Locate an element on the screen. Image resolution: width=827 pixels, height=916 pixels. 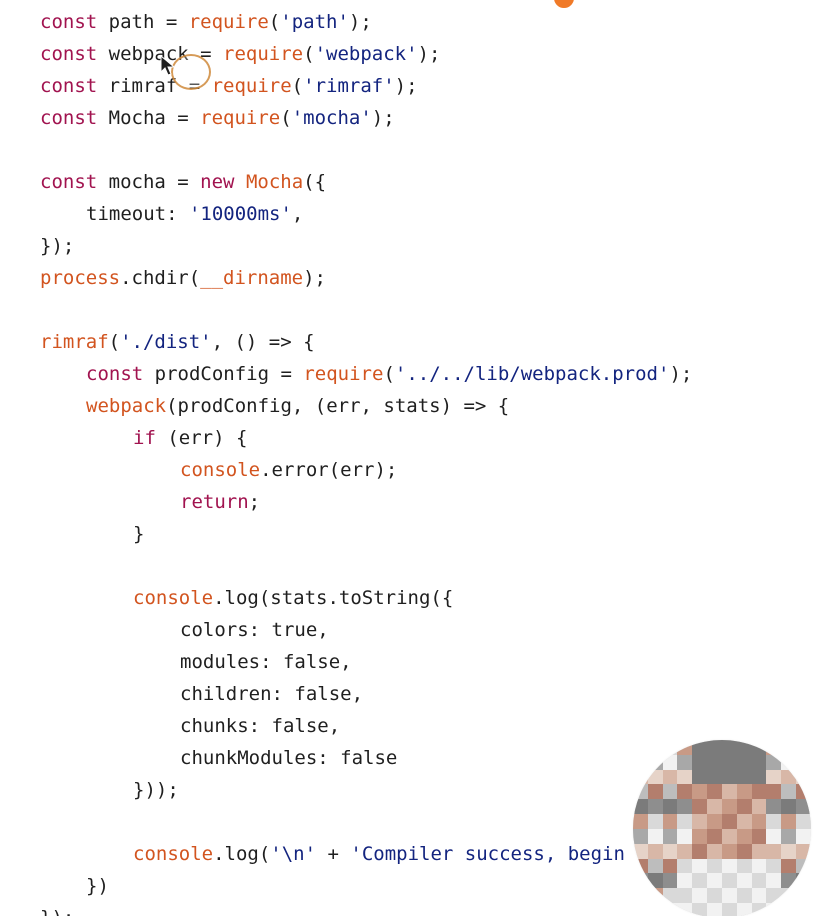
code-token: webpack is located at coordinates (126, 406).